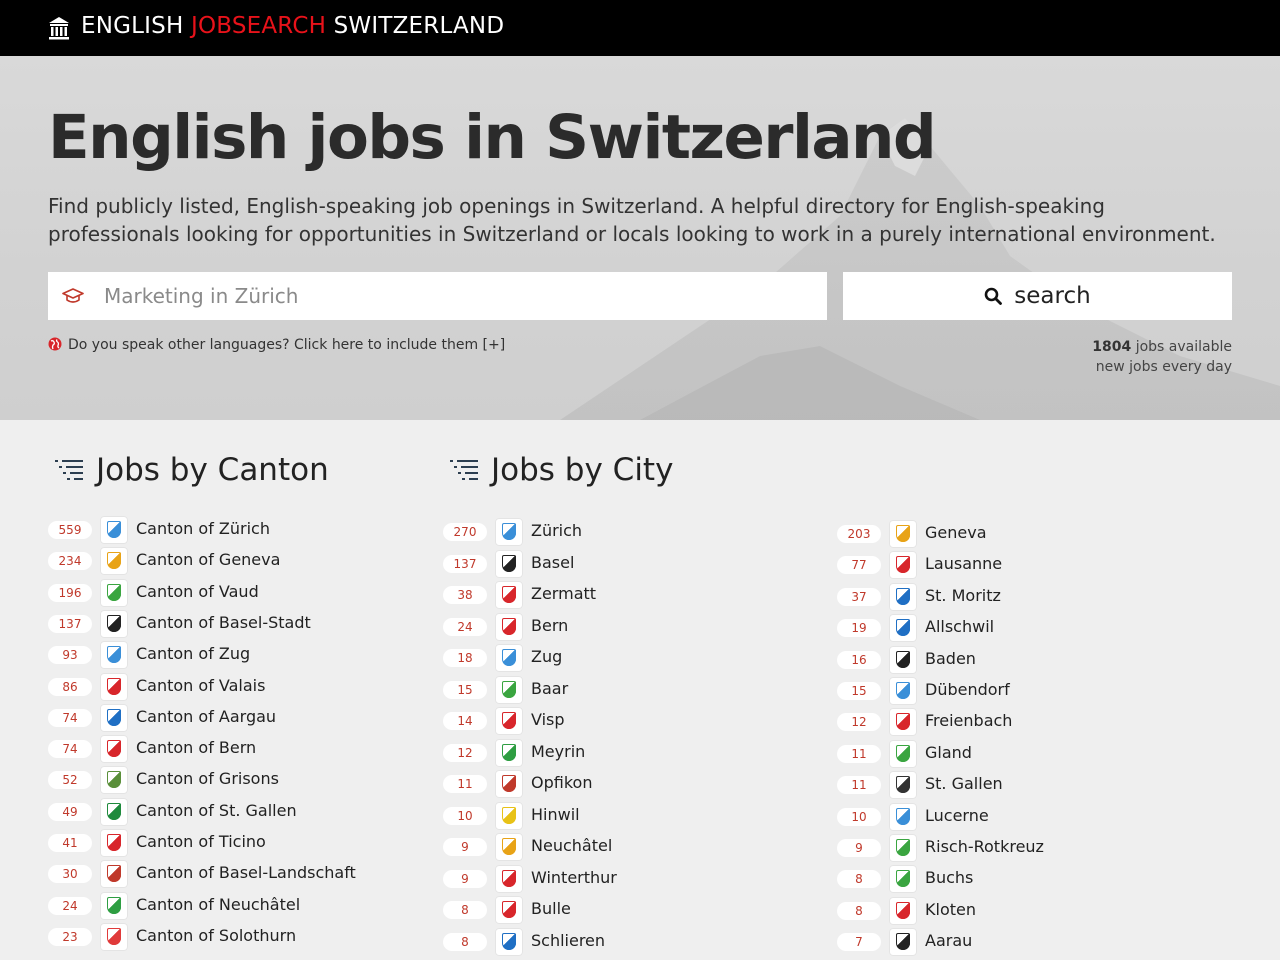 This screenshot has height=960, width=1280. Describe the element at coordinates (465, 910) in the screenshot. I see `job-count-badge: 8` at that location.